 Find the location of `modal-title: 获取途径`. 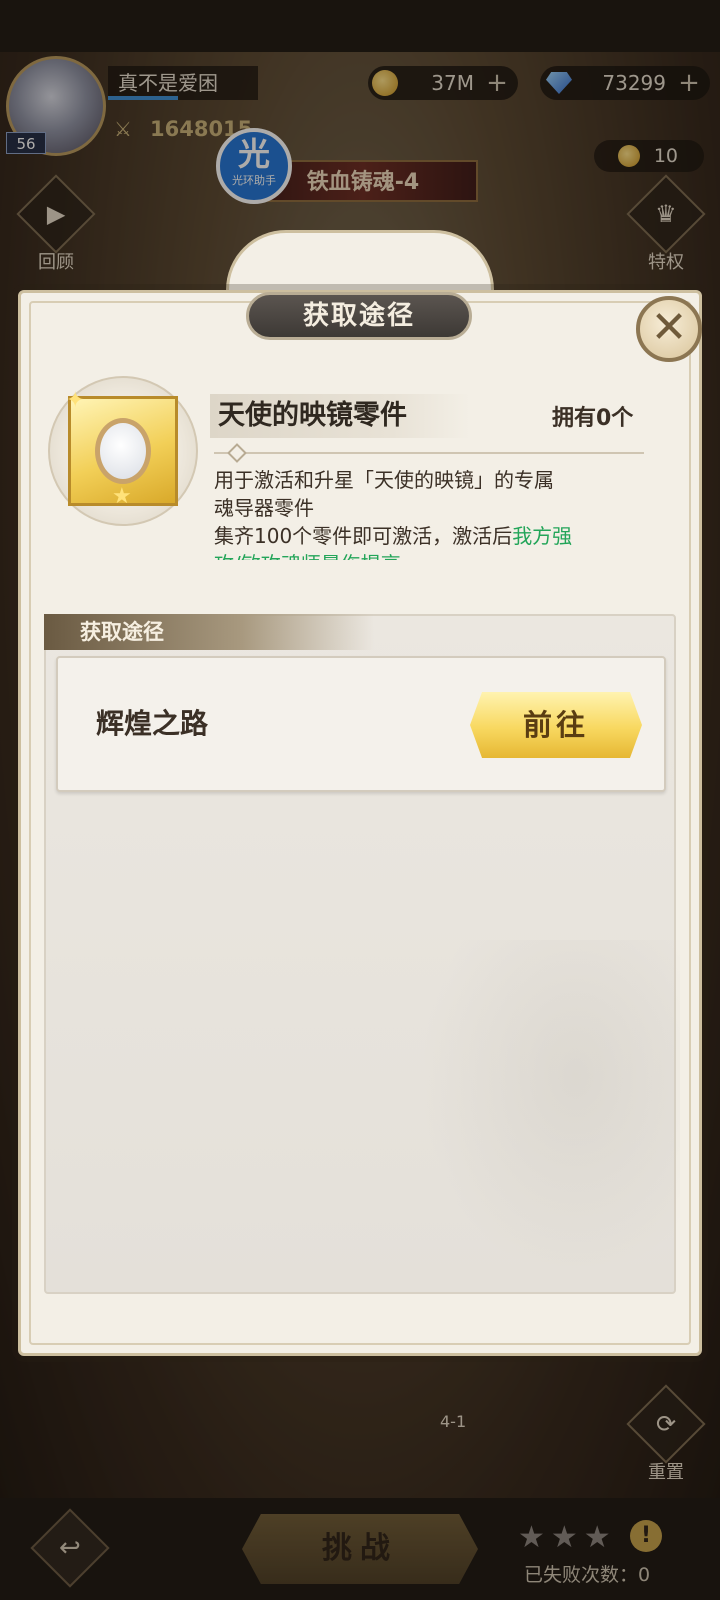

modal-title: 获取途径 is located at coordinates (359, 316).